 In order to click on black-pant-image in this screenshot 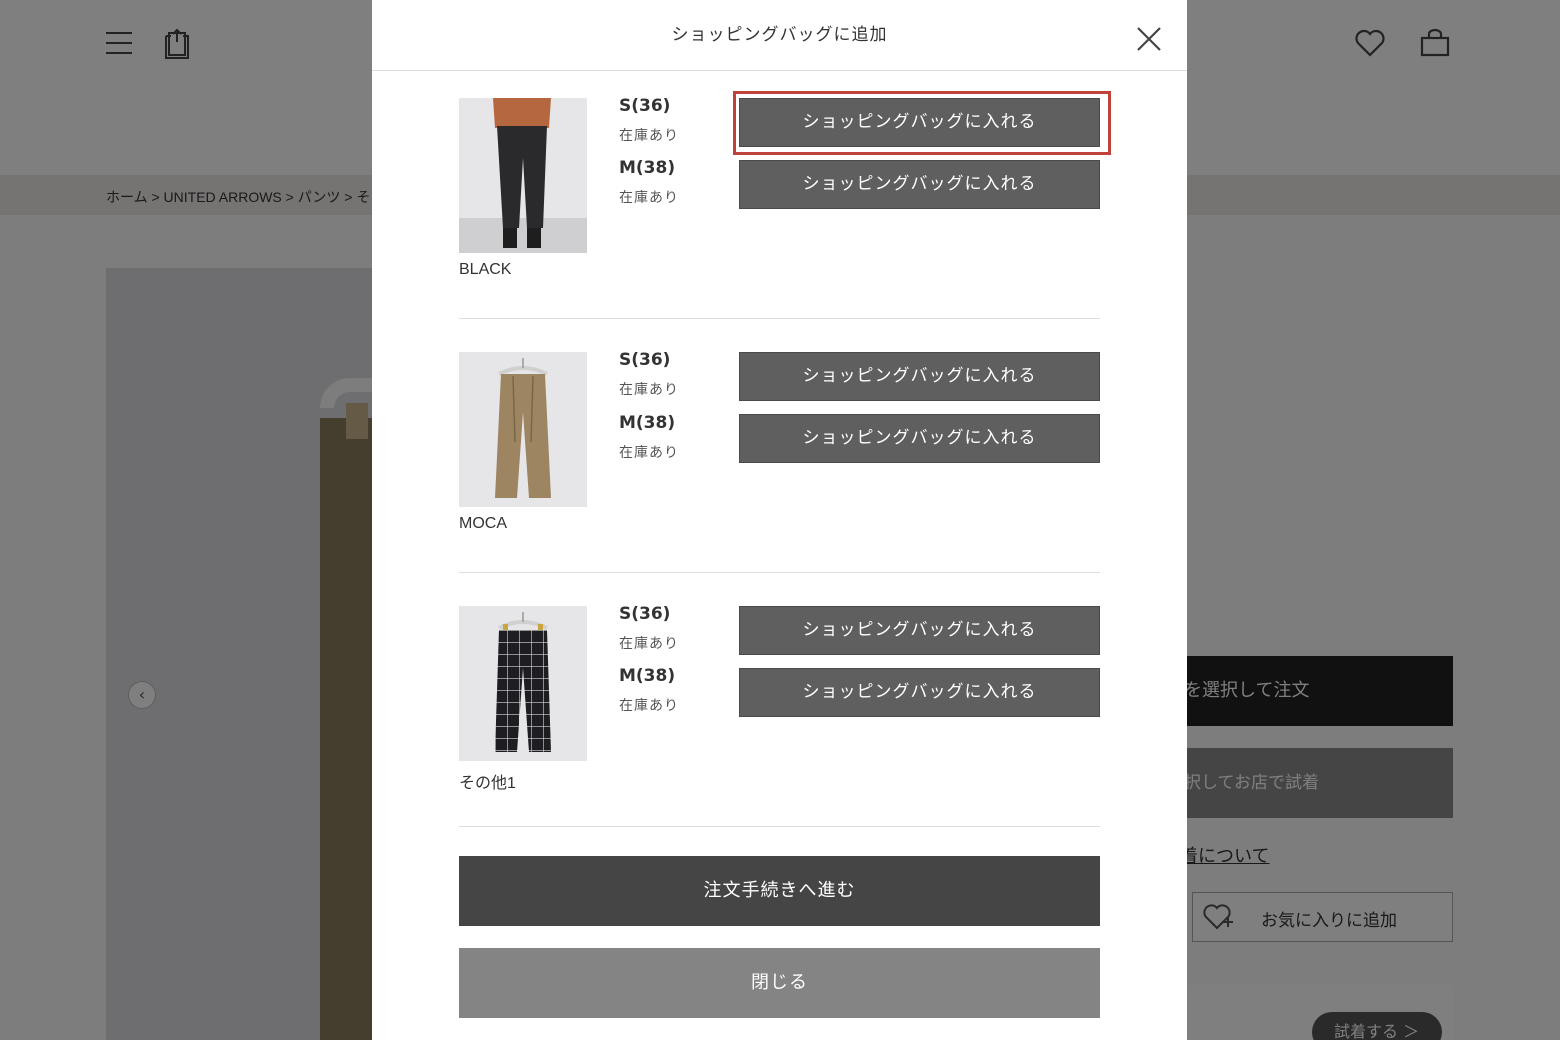, I will do `click(523, 175)`.